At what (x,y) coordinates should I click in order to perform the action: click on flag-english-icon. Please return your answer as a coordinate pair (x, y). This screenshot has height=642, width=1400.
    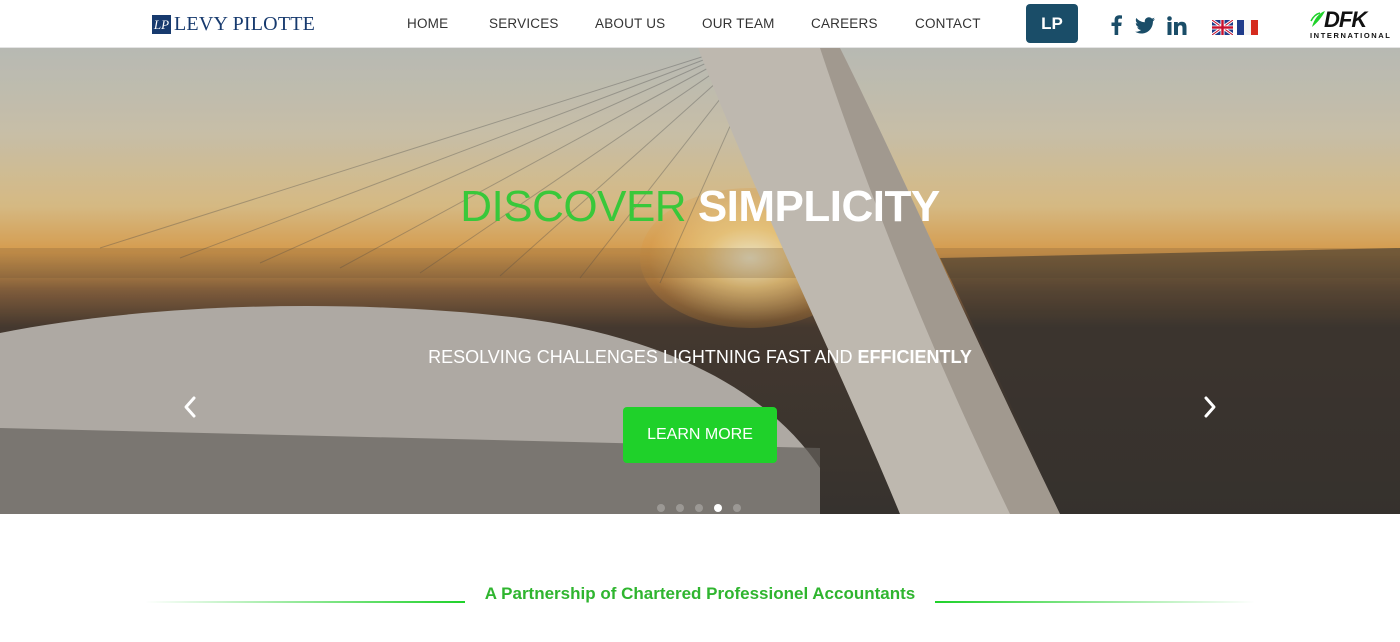
    Looking at the image, I should click on (1222, 27).